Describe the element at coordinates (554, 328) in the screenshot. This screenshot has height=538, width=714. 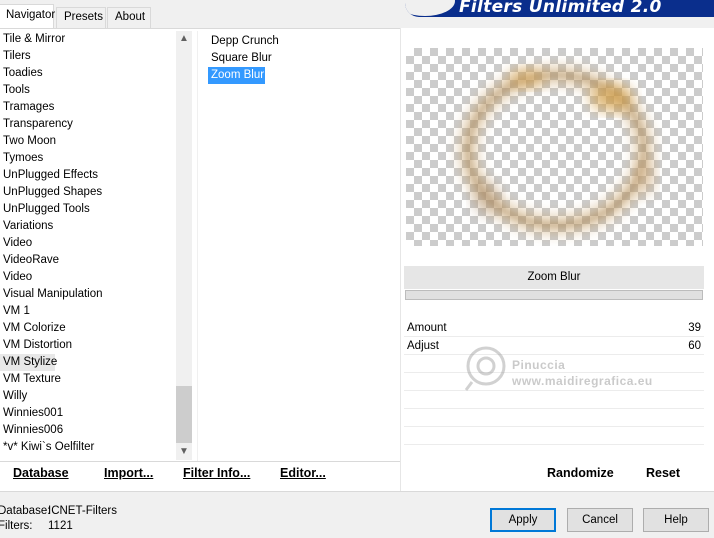
I see `param-amount: Amount 39` at that location.